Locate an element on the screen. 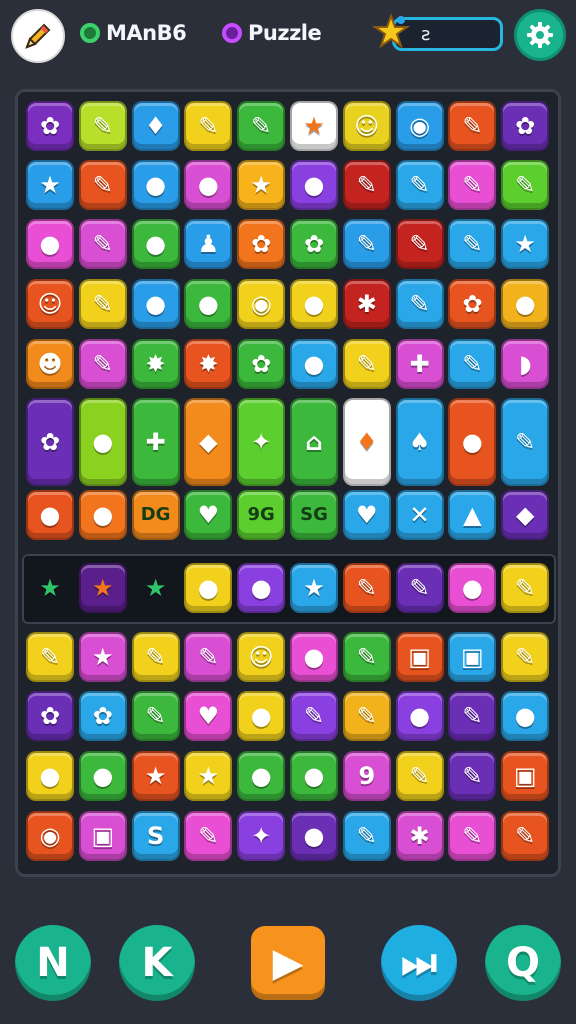 The width and height of the screenshot is (576, 1024). game-tile: ▲ is located at coordinates (472, 515).